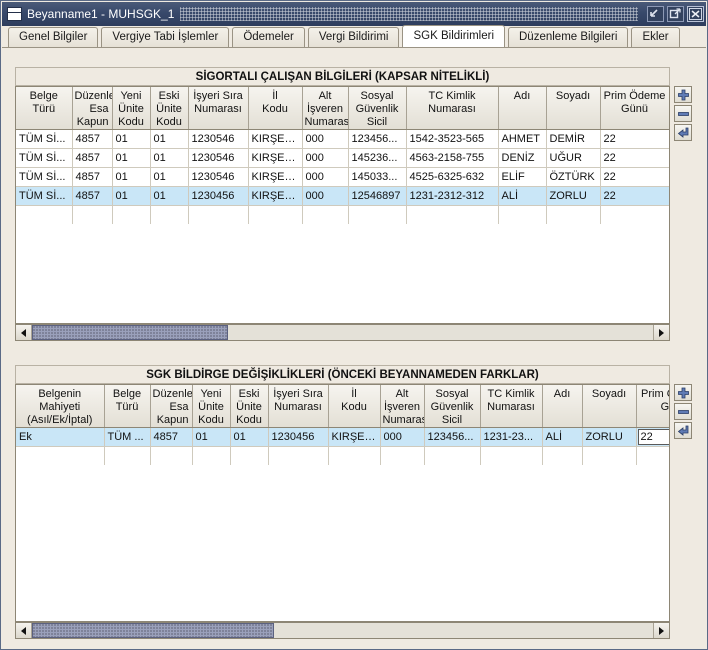 This screenshot has width=708, height=650. I want to click on horizontal-scrollbar, so click(342, 630).